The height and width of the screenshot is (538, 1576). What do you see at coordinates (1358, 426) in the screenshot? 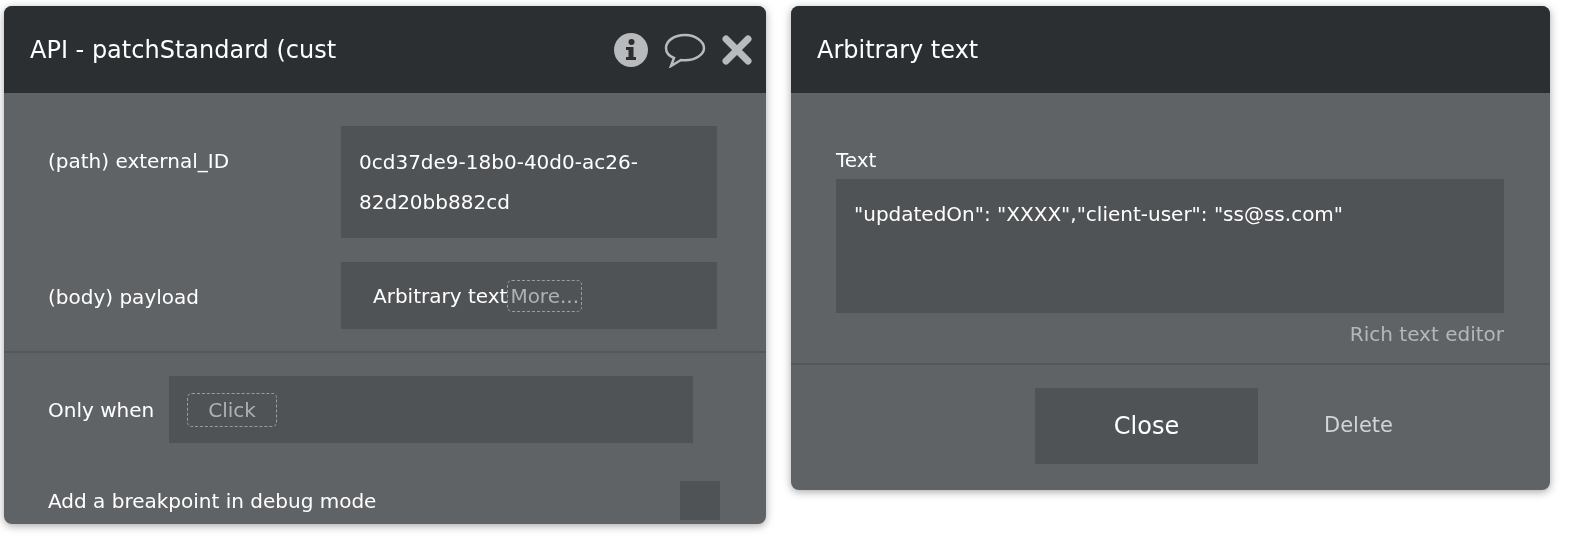
I see `delete-button: Delete` at bounding box center [1358, 426].